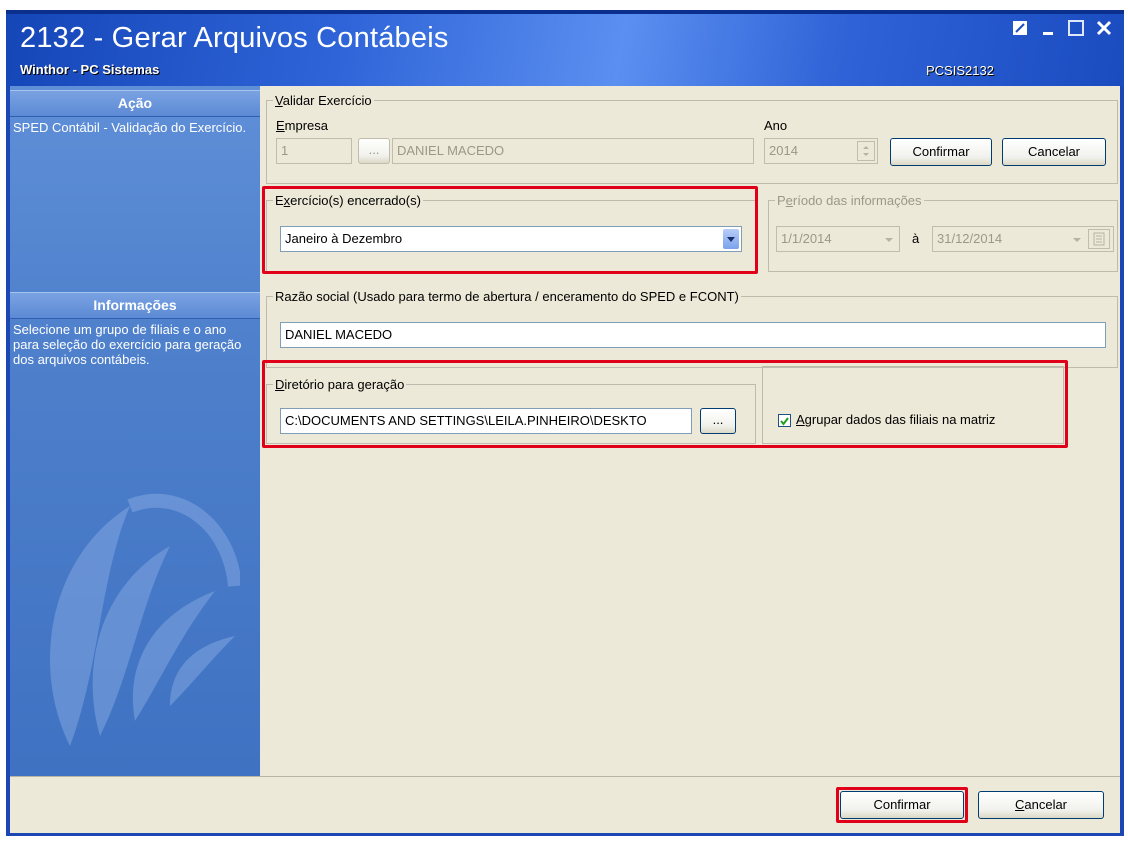 The image size is (1128, 841). Describe the element at coordinates (135, 305) in the screenshot. I see `info-header: Informações` at that location.